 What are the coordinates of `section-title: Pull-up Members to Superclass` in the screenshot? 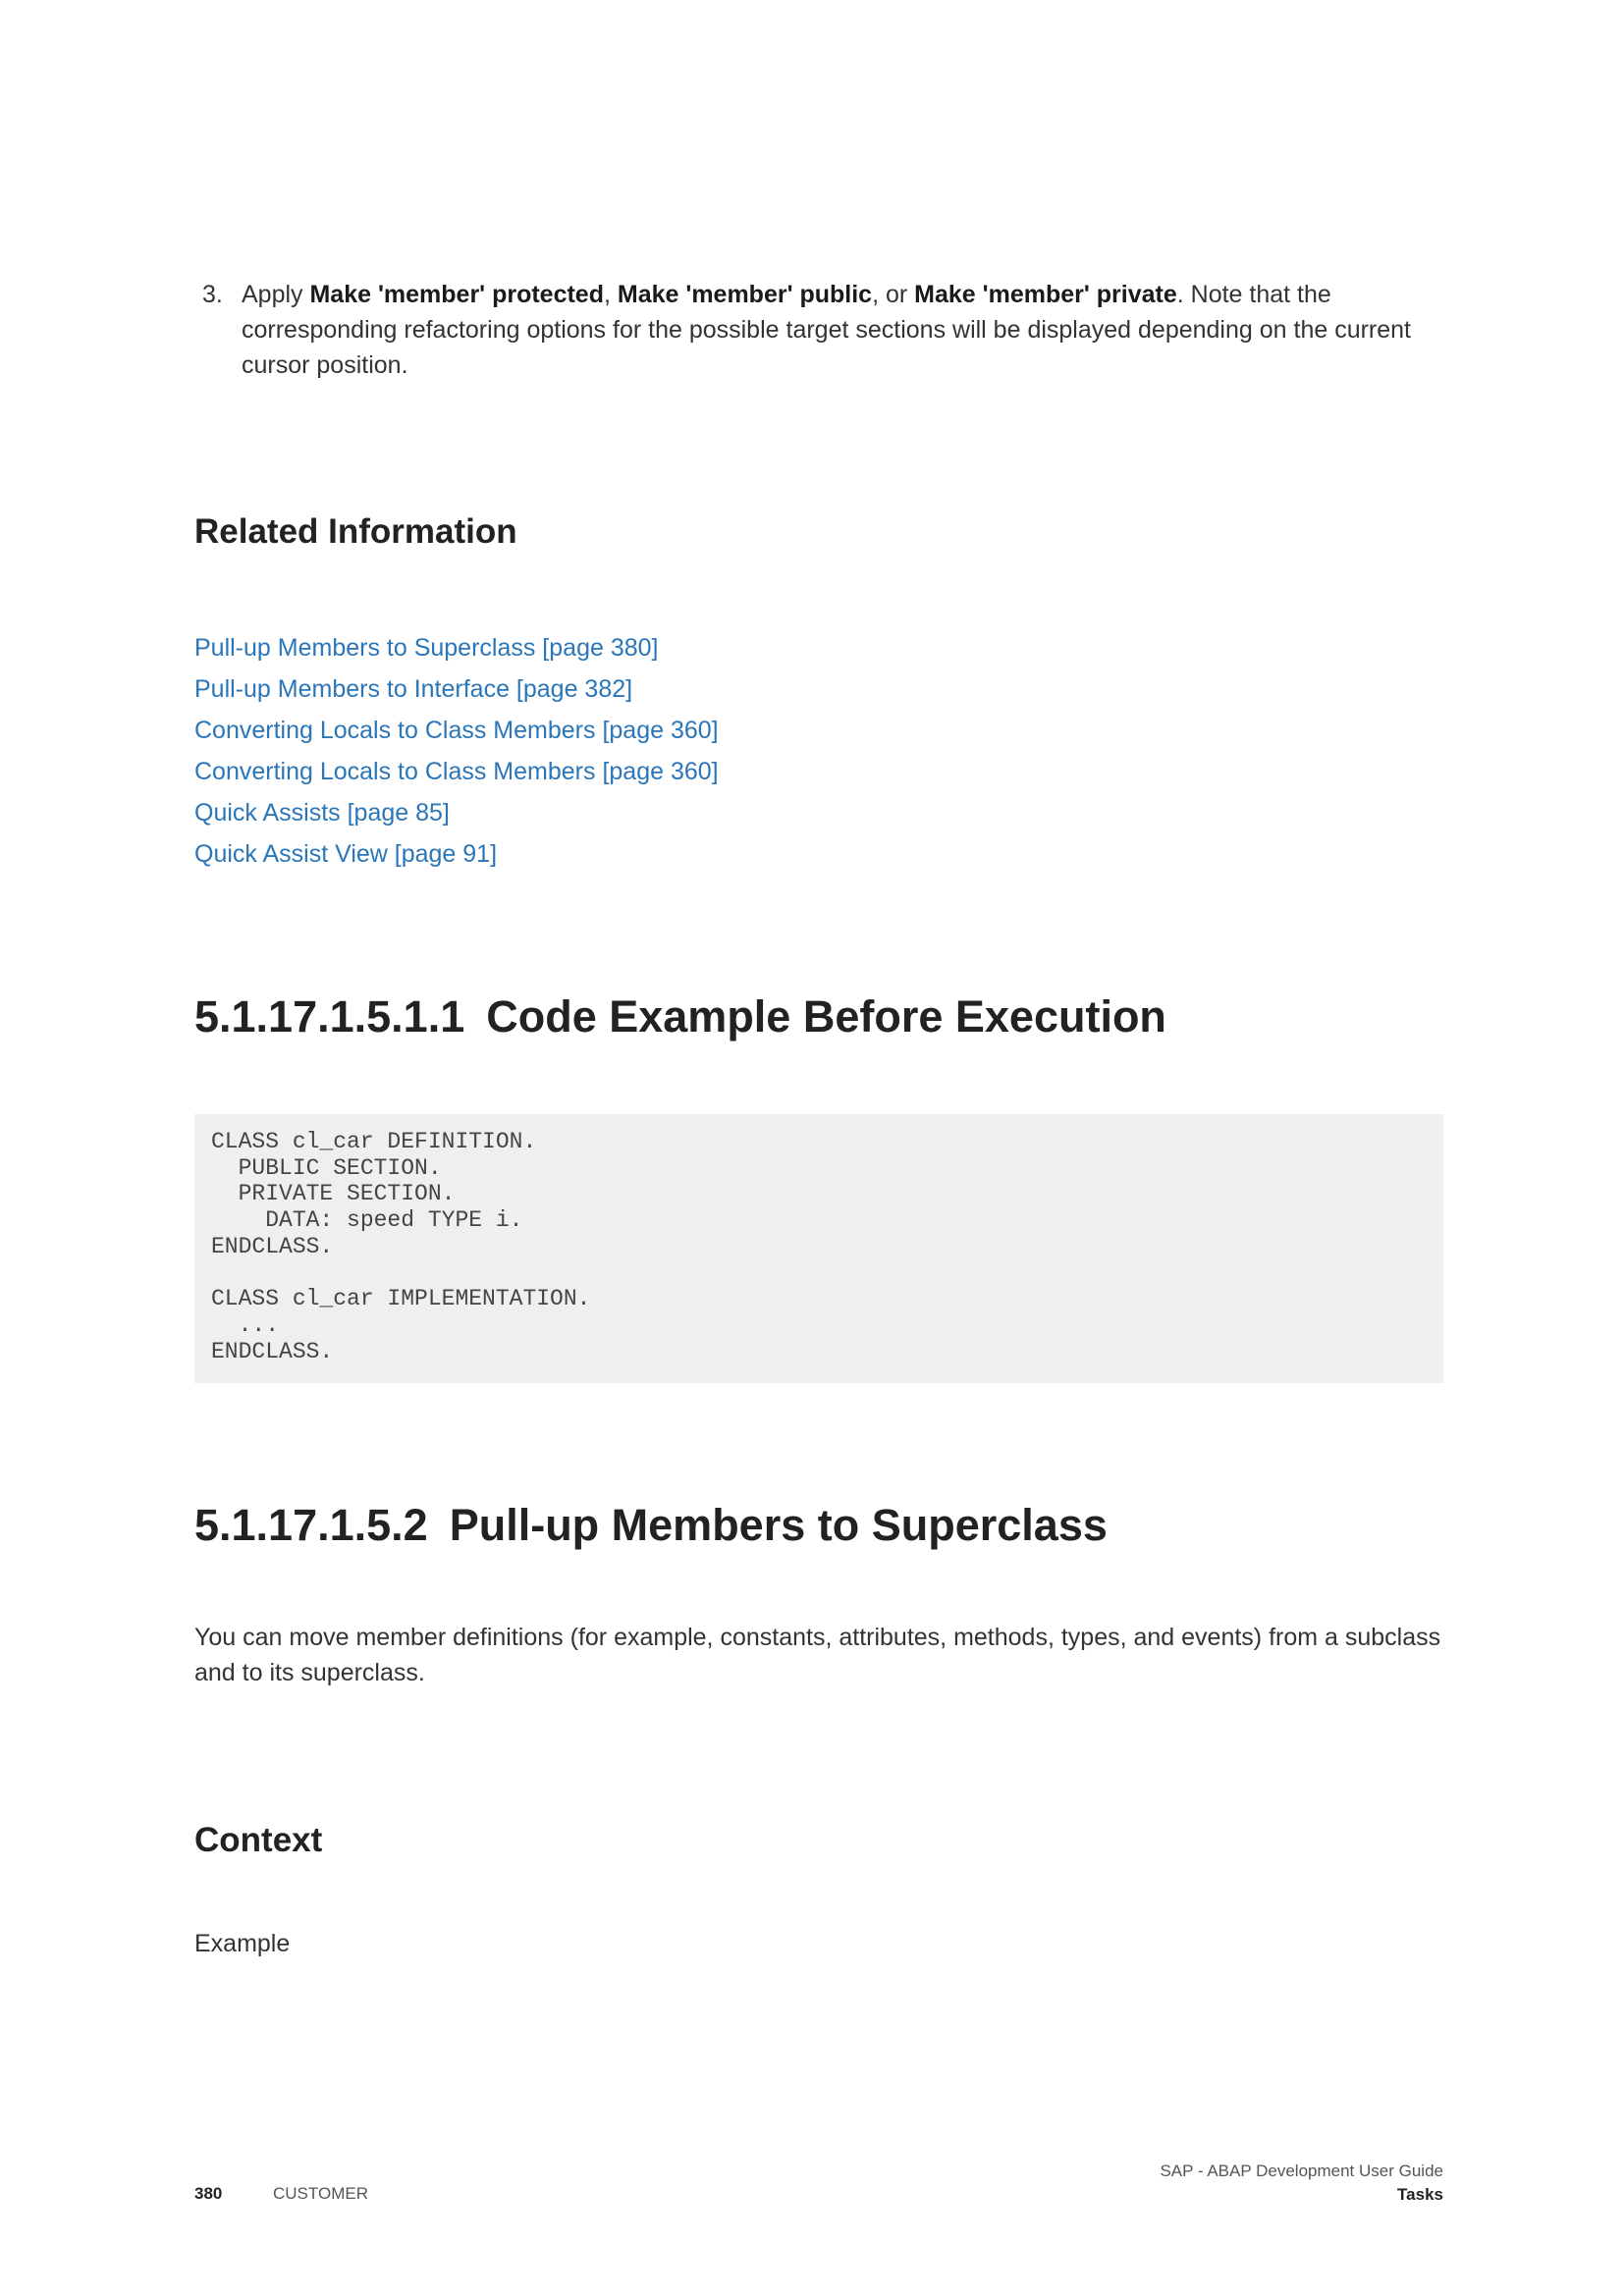 It's located at (778, 1525).